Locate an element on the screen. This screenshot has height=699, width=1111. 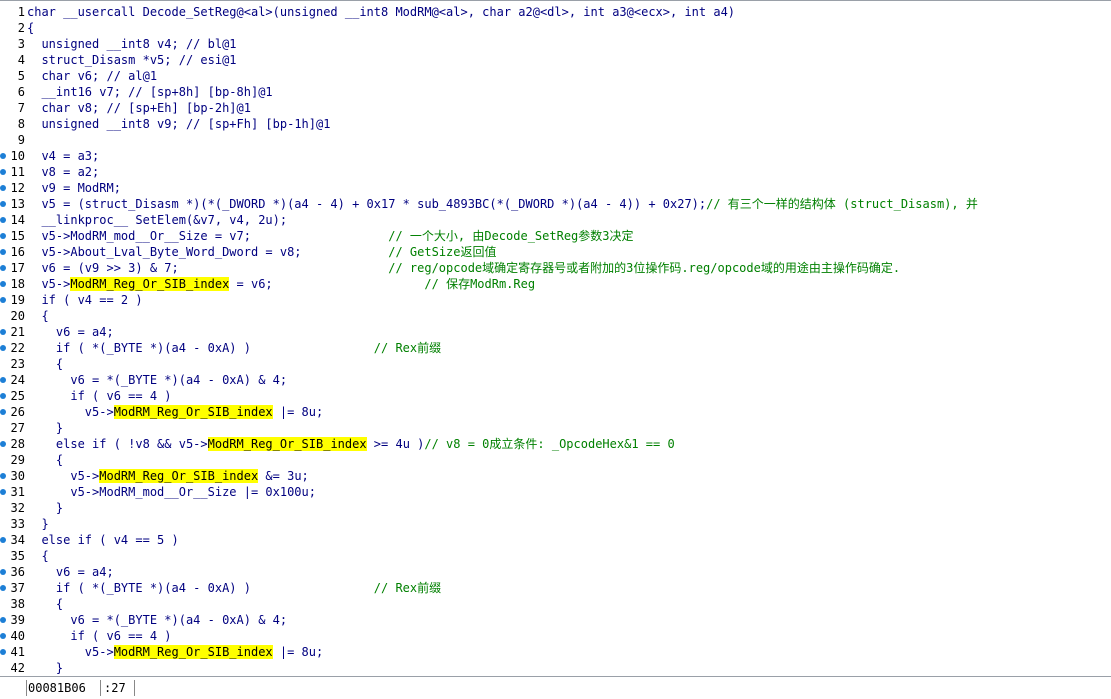
line-gutter: 29 is located at coordinates (13, 460).